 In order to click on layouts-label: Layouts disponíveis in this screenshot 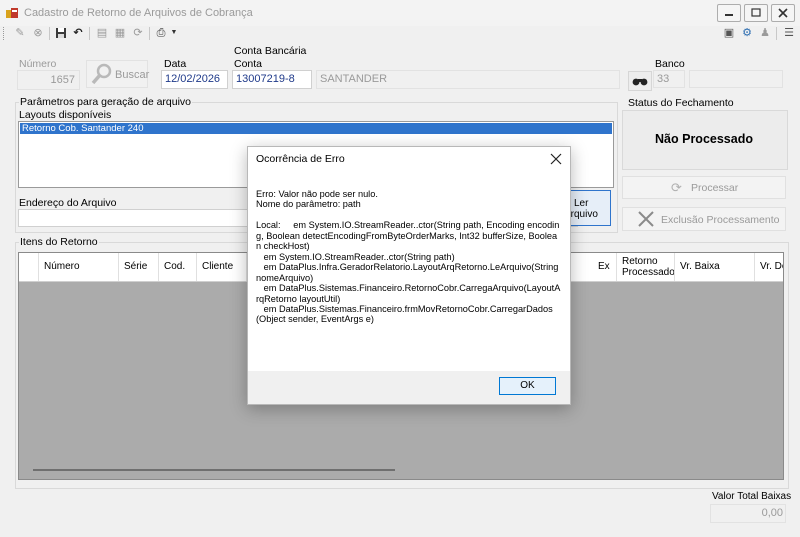, I will do `click(65, 115)`.